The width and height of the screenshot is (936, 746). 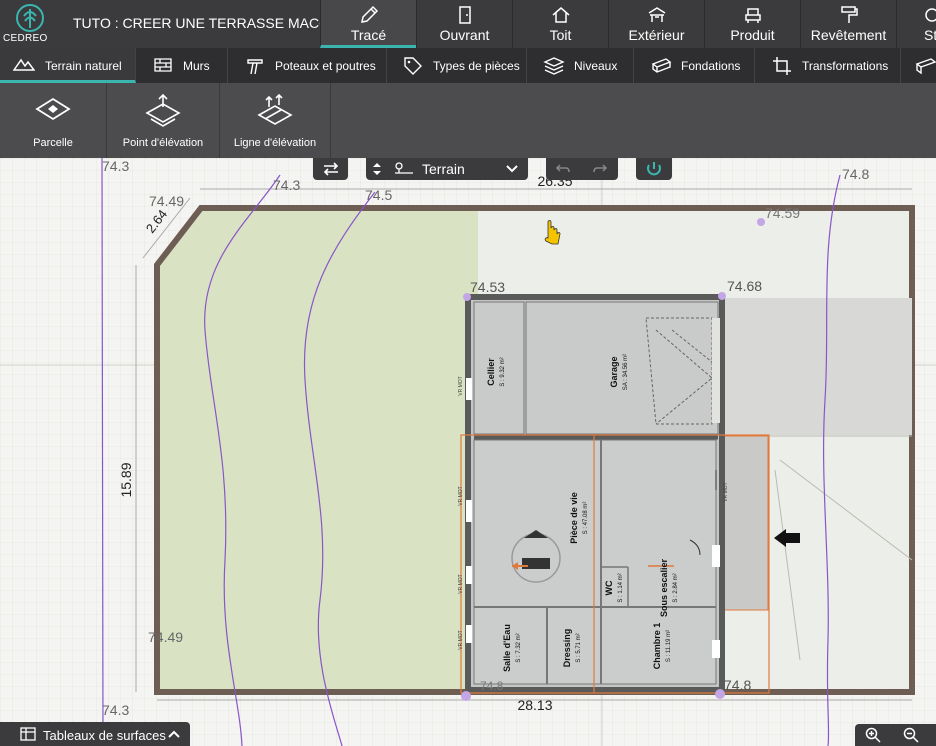 I want to click on subtab-more, so click(x=918, y=65).